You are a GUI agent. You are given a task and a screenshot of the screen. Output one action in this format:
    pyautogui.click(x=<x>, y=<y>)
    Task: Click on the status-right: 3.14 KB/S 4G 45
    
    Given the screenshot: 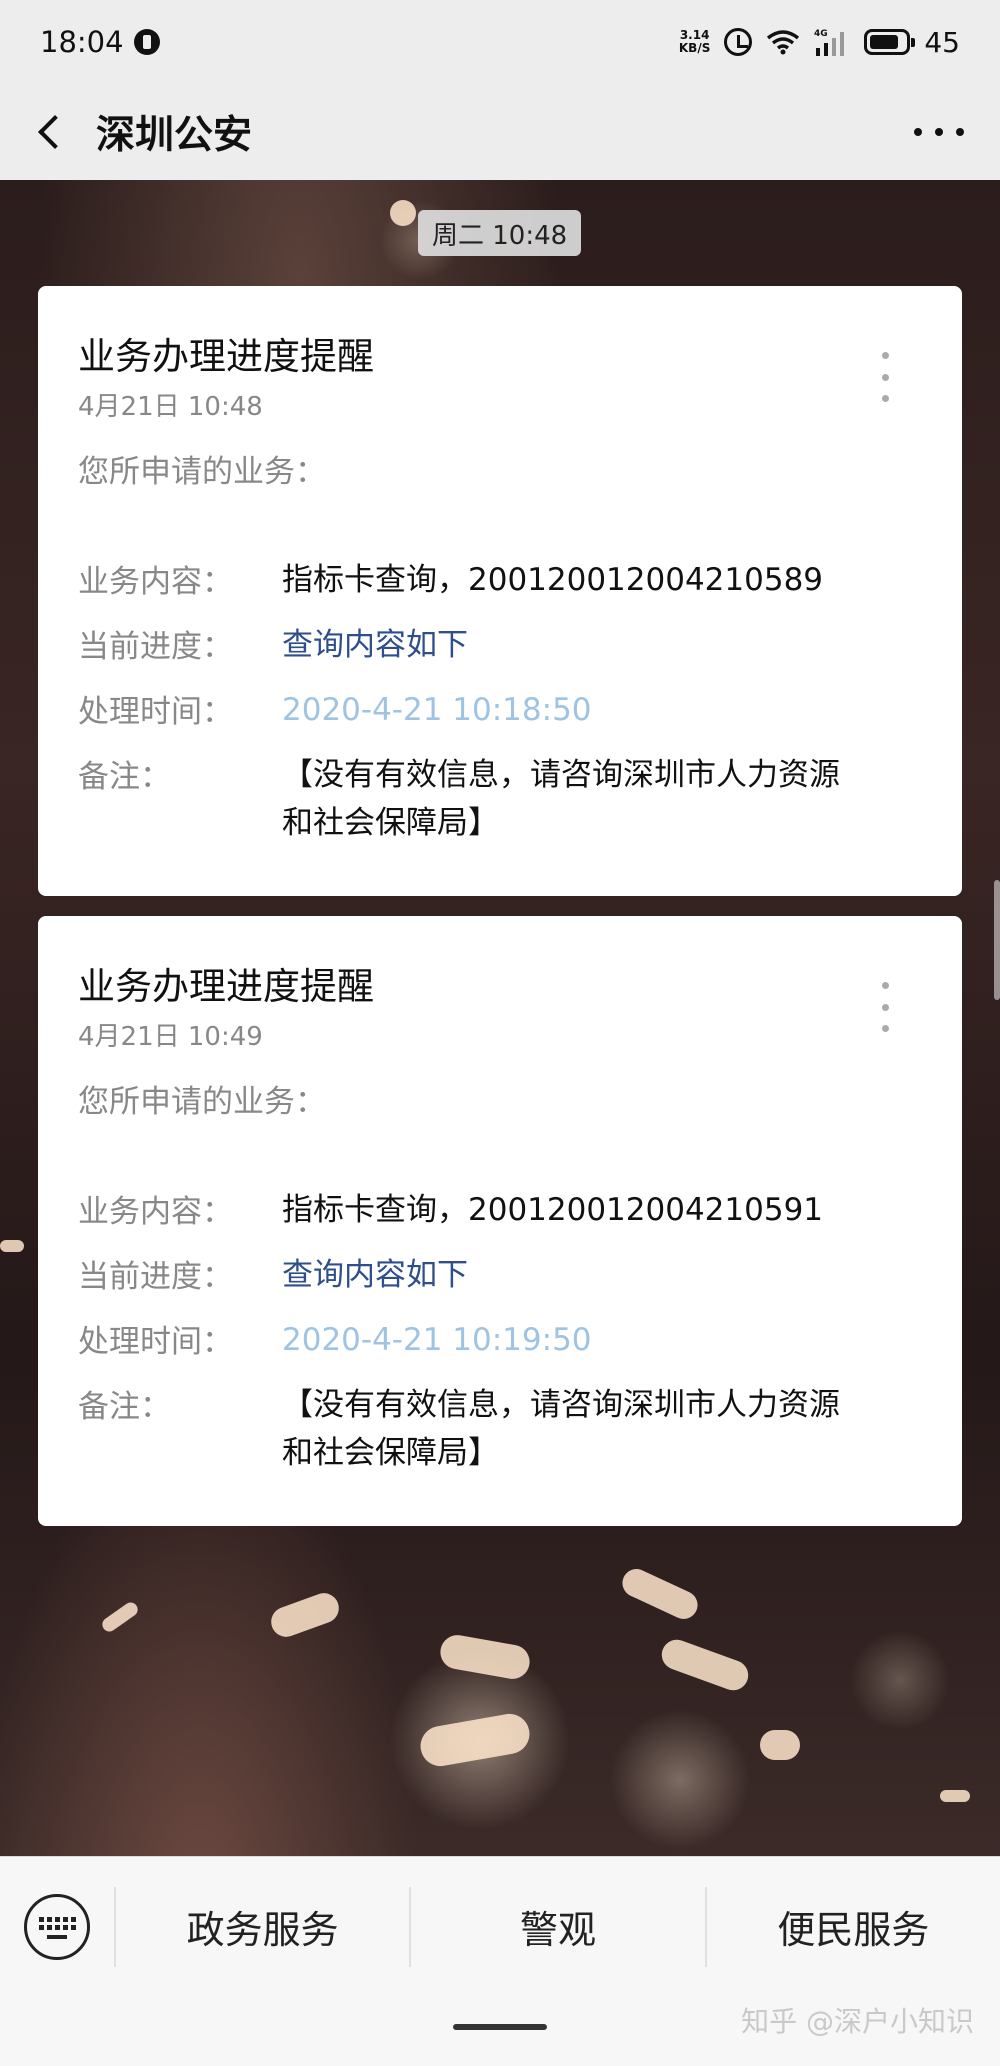 What is the action you would take?
    pyautogui.click(x=819, y=42)
    